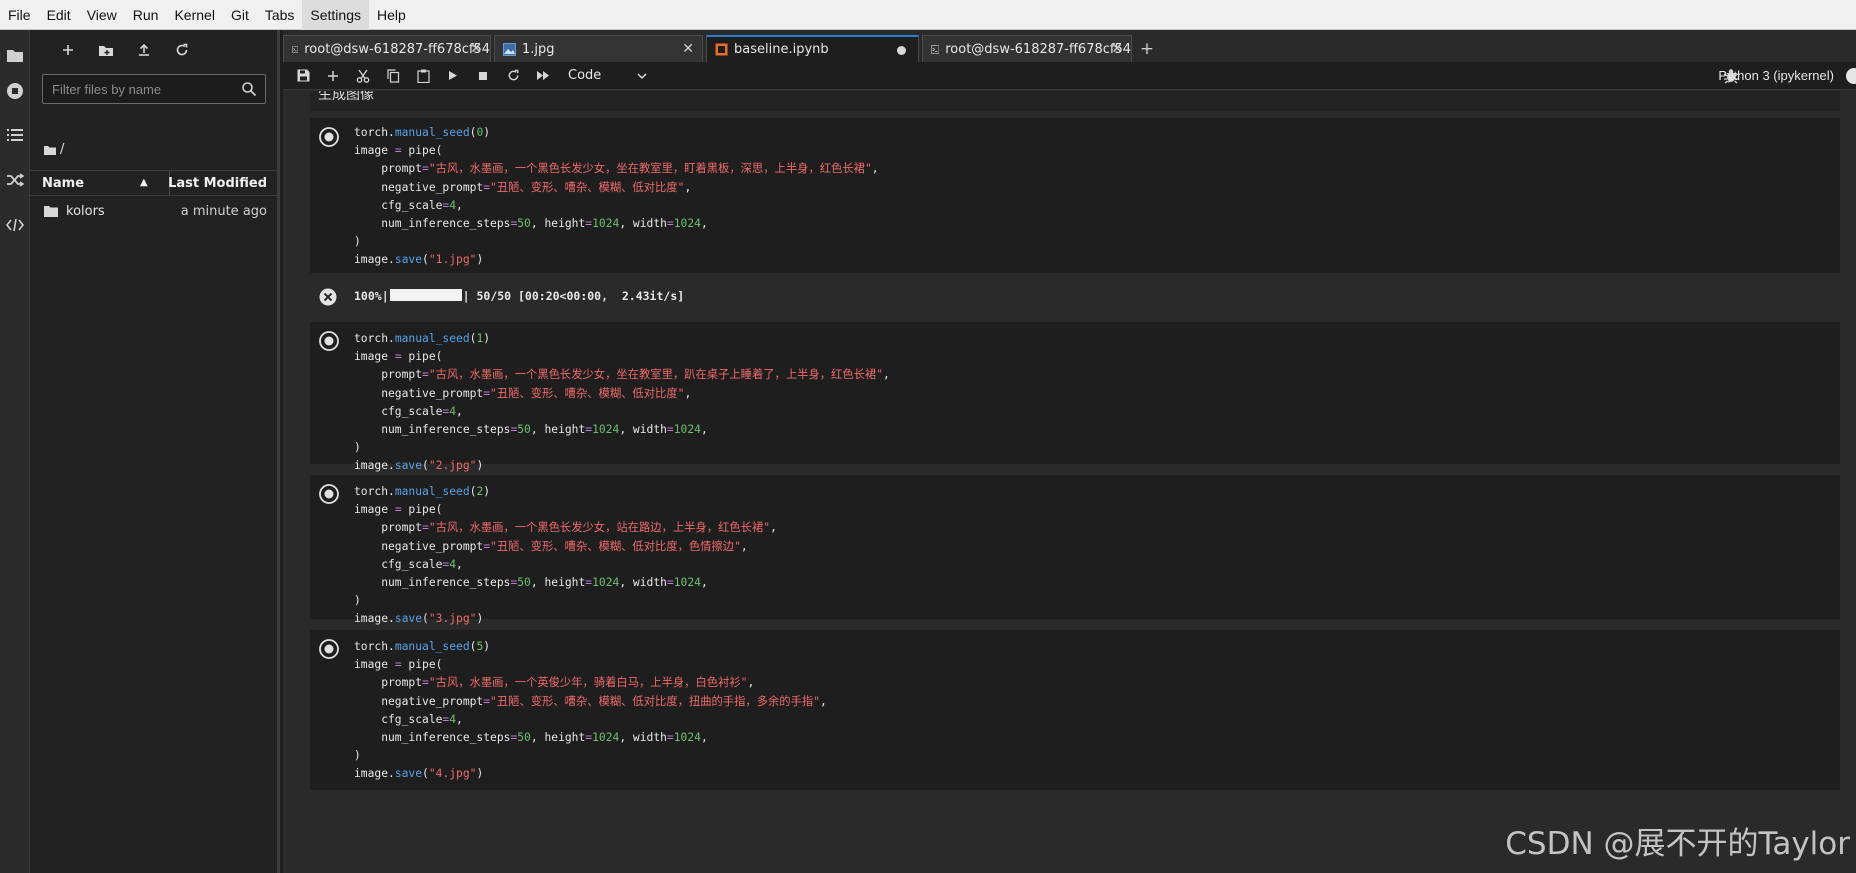 Image resolution: width=1856 pixels, height=873 pixels. I want to click on add-tab-button: +, so click(1147, 49).